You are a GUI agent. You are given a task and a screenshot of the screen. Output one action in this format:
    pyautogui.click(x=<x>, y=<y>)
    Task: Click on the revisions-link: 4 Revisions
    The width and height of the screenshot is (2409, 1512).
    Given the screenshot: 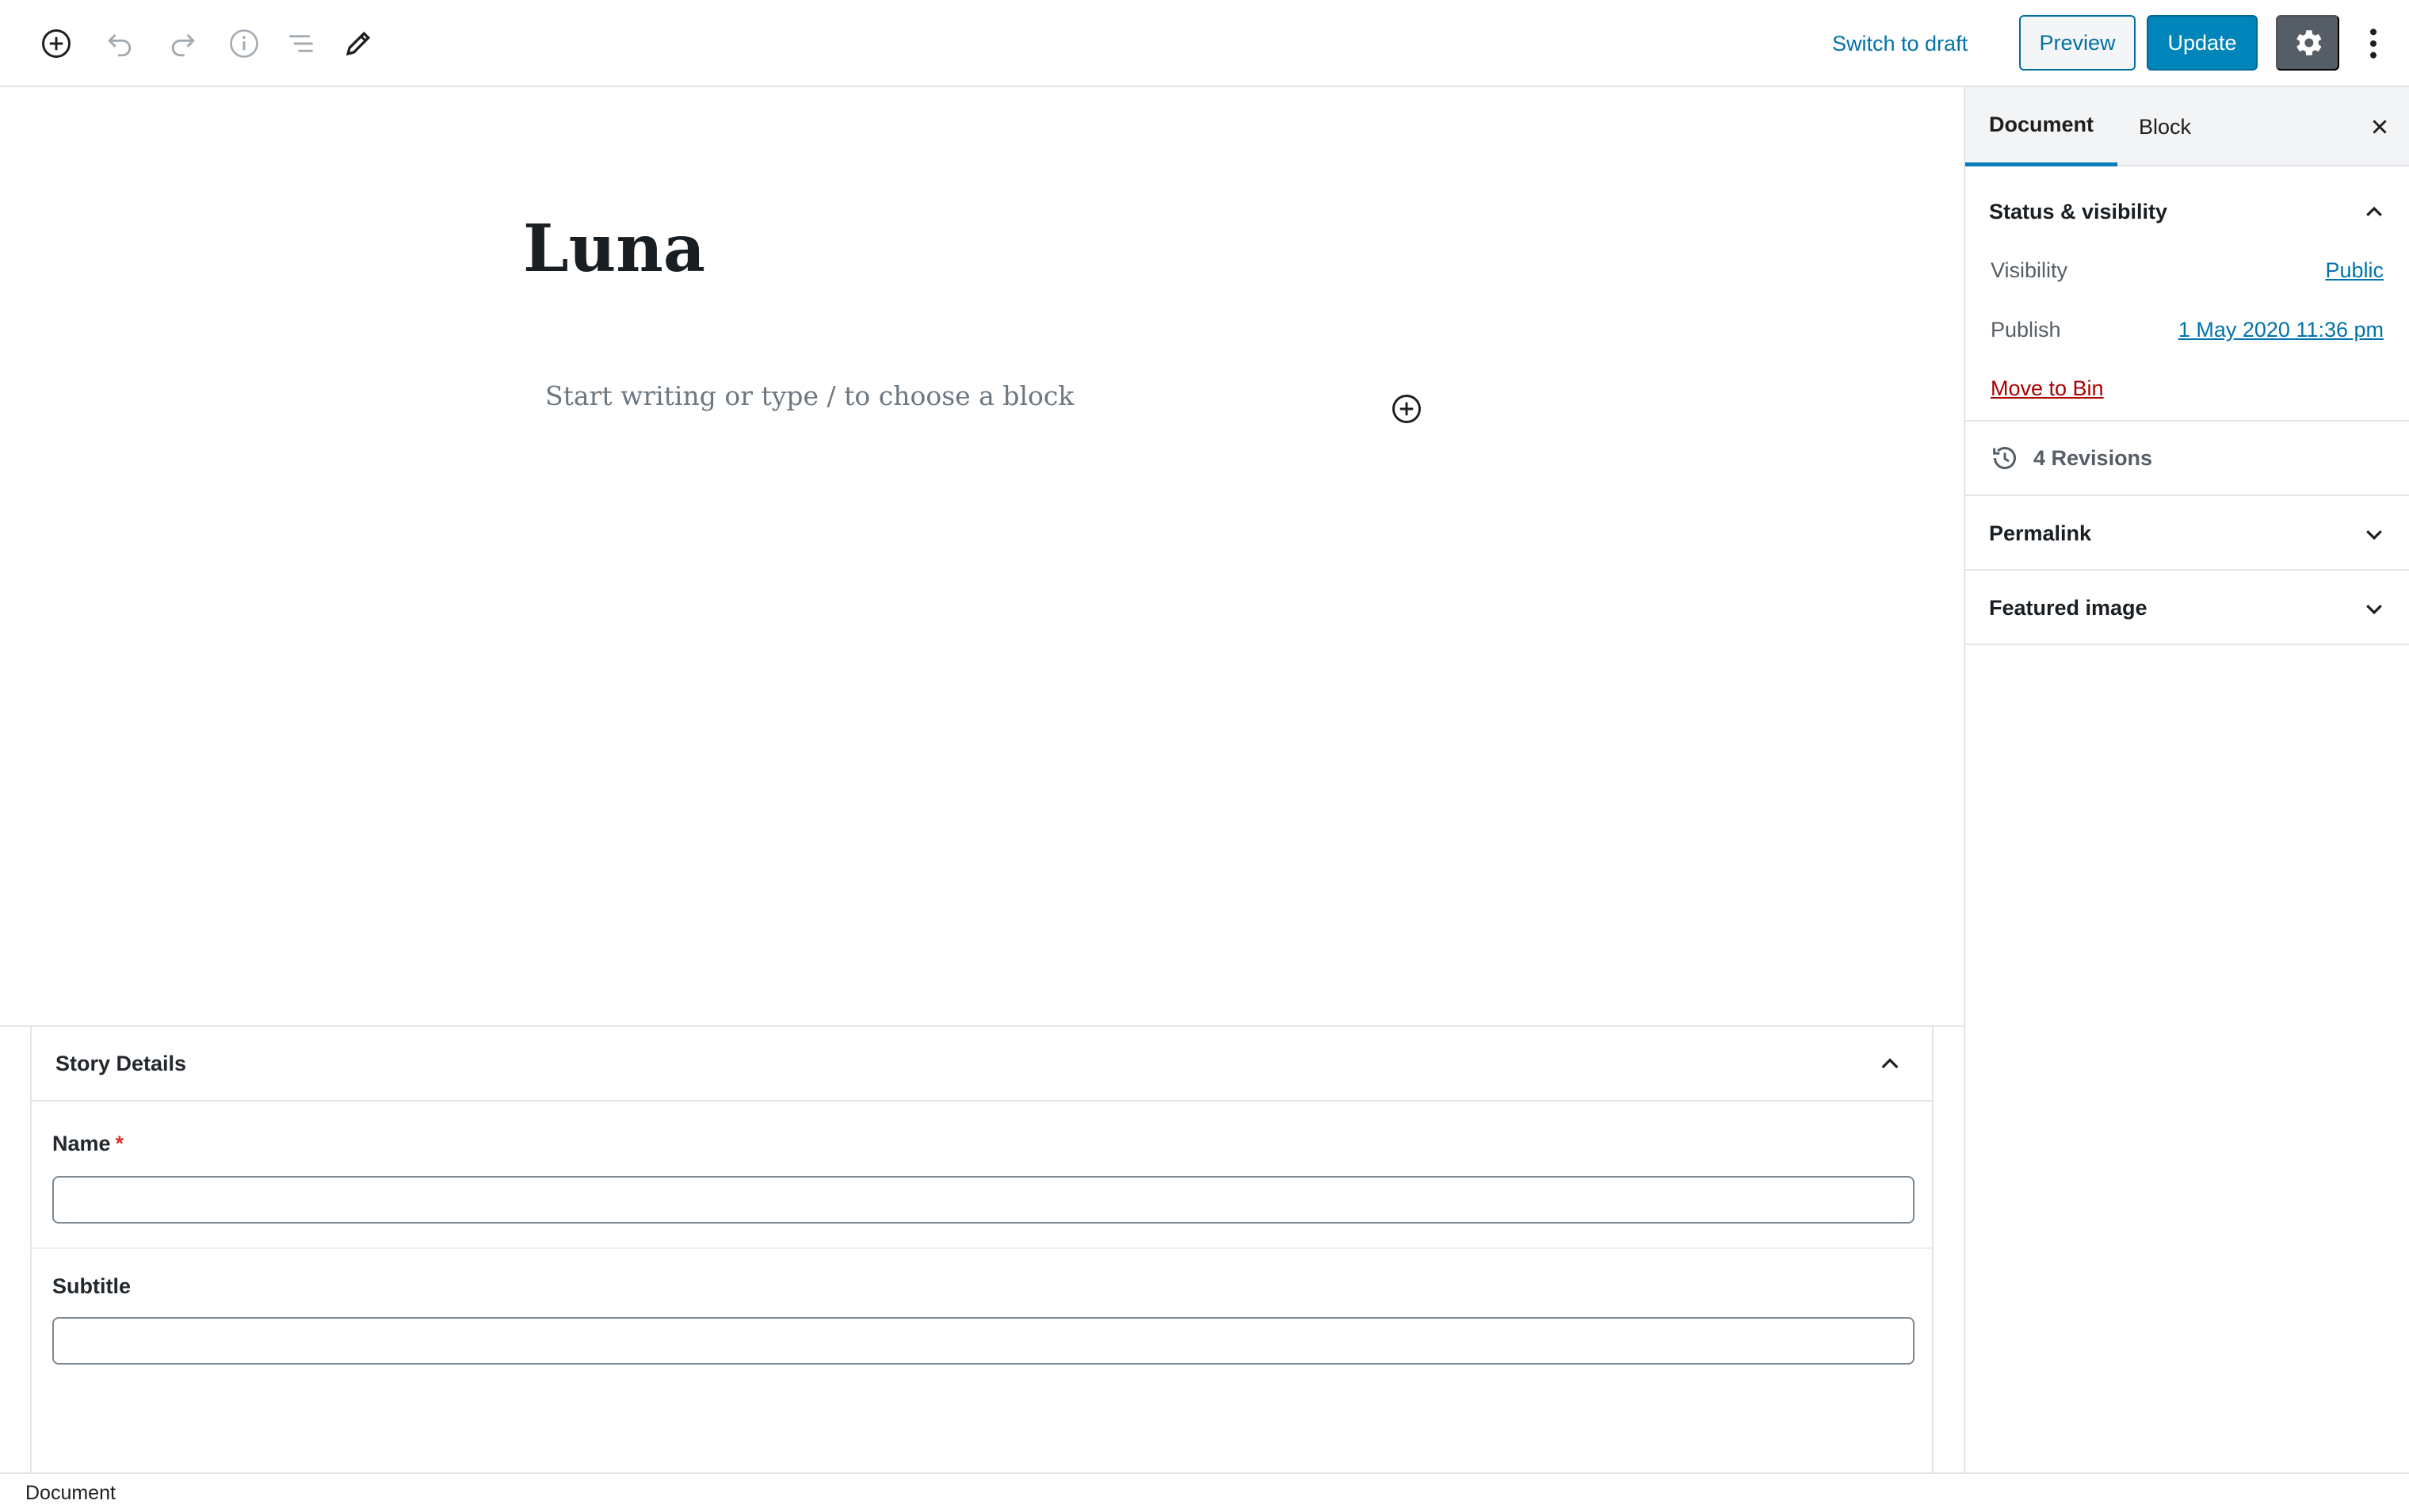 What is the action you would take?
    pyautogui.click(x=2070, y=458)
    